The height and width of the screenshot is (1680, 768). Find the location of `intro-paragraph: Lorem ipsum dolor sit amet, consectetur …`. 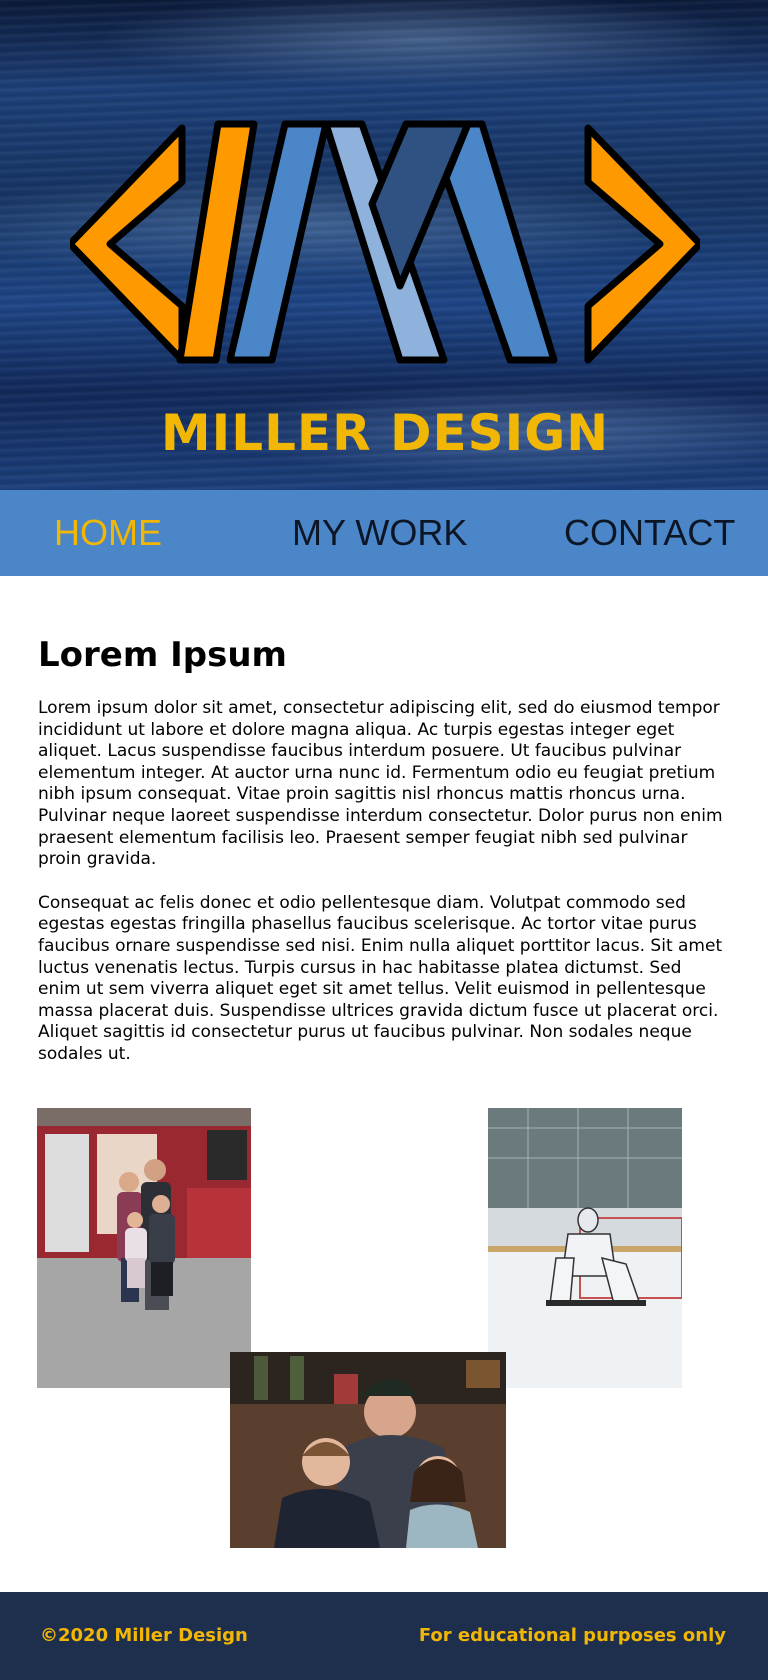

intro-paragraph: Lorem ipsum dolor sit amet, consectetur … is located at coordinates (380, 784).